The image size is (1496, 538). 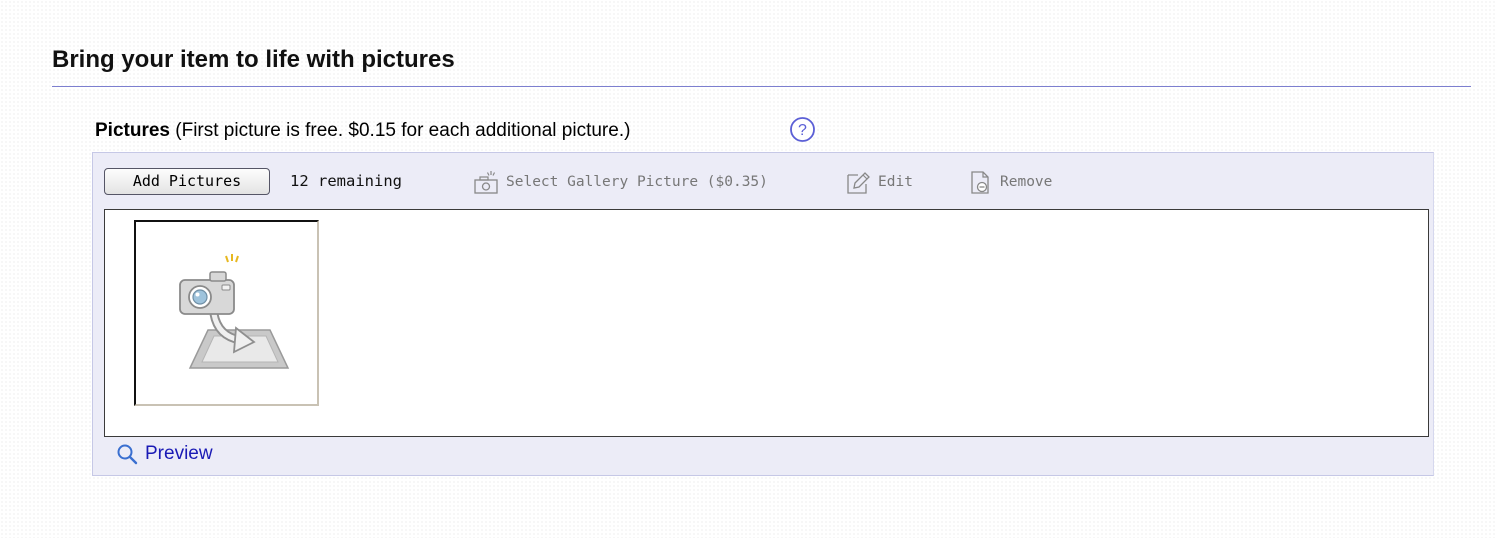 I want to click on edit-button: Edit, so click(x=878, y=182).